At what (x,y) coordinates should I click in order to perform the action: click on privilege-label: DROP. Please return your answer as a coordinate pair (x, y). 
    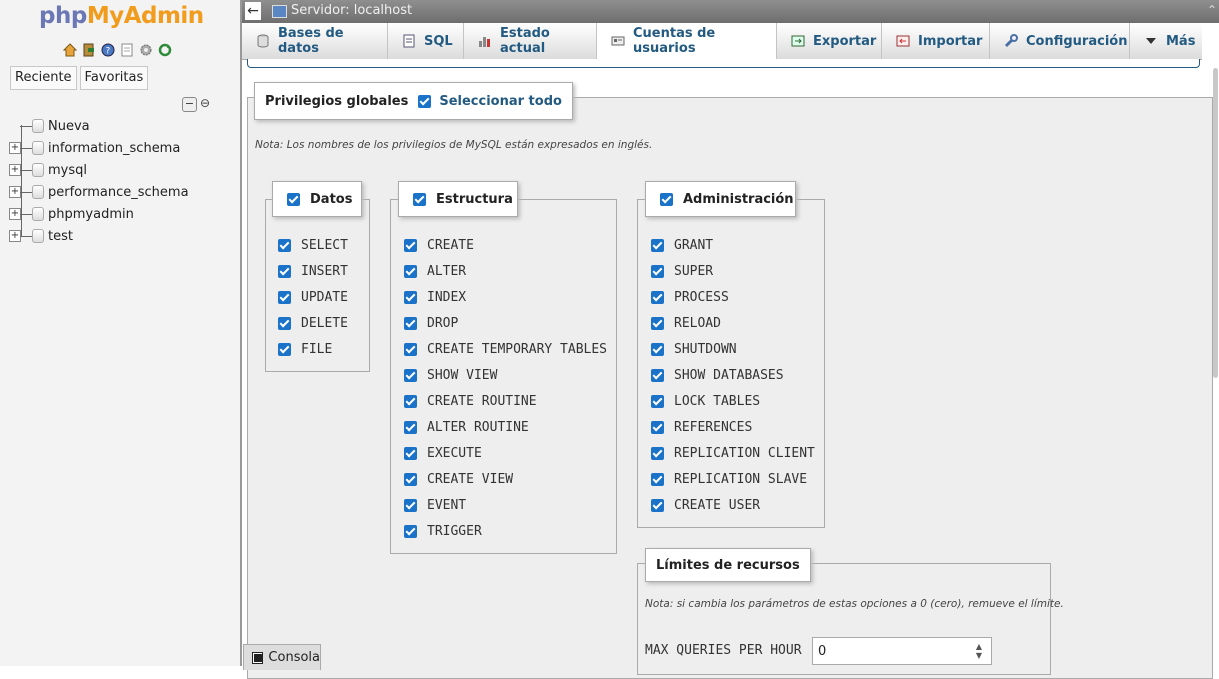
    Looking at the image, I should click on (442, 323).